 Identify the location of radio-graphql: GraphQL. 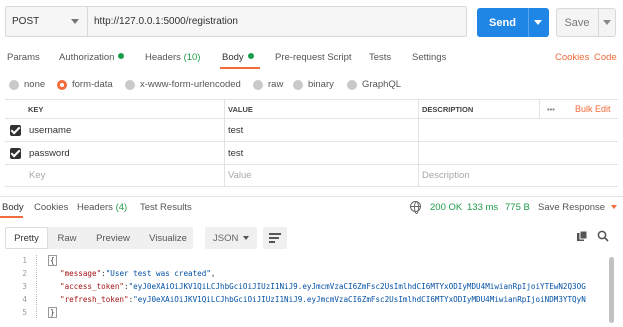
(374, 84).